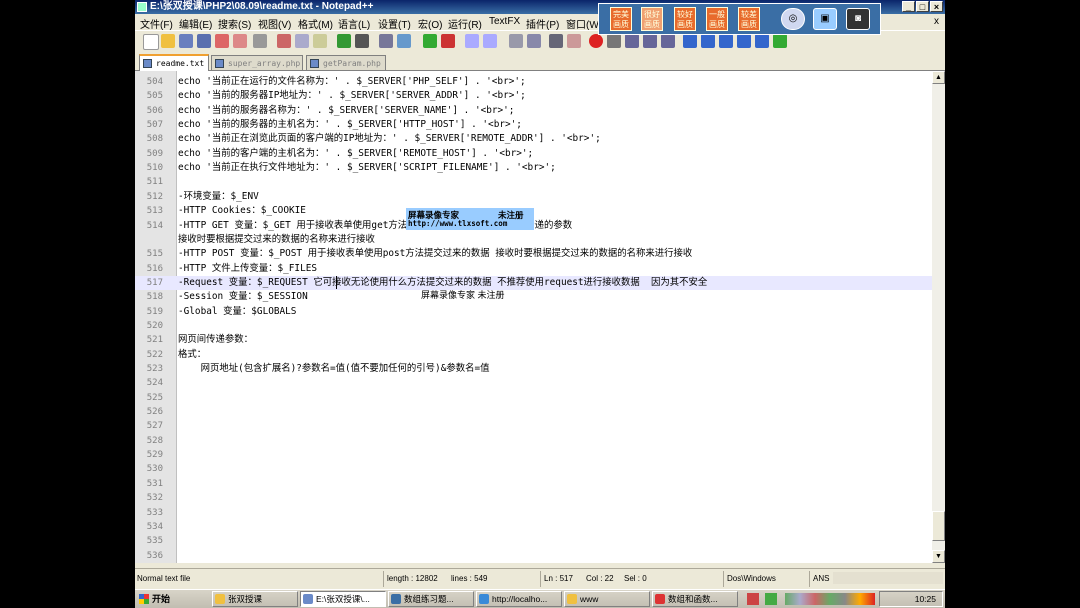  What do you see at coordinates (354, 23) in the screenshot?
I see `menu-language: 语言(L)` at bounding box center [354, 23].